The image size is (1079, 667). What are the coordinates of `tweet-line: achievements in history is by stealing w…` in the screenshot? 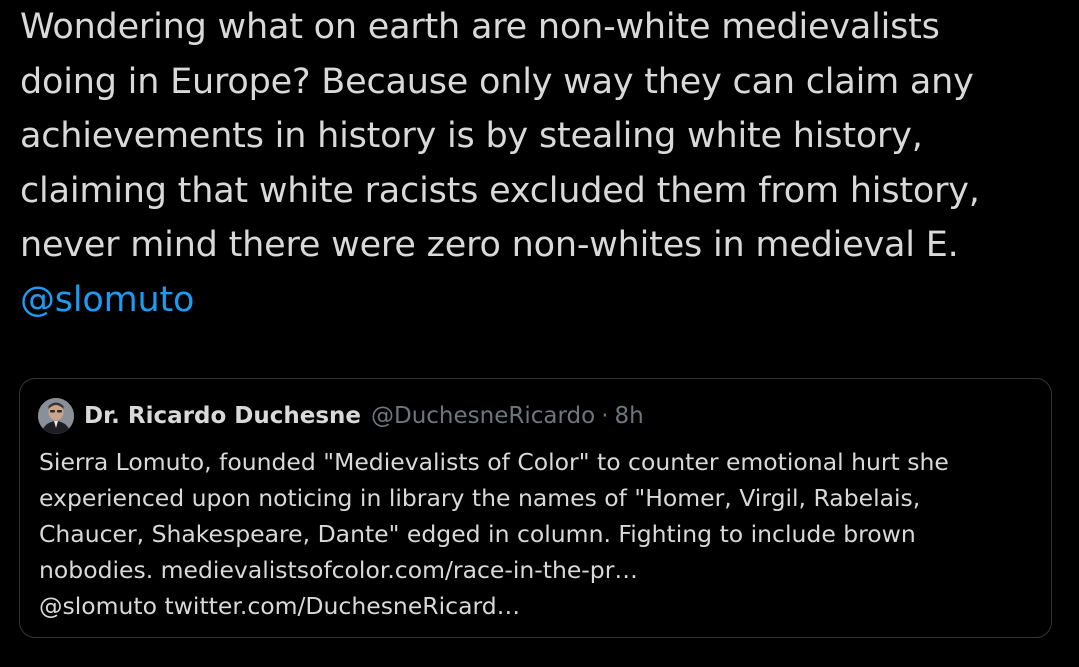 It's located at (471, 136).